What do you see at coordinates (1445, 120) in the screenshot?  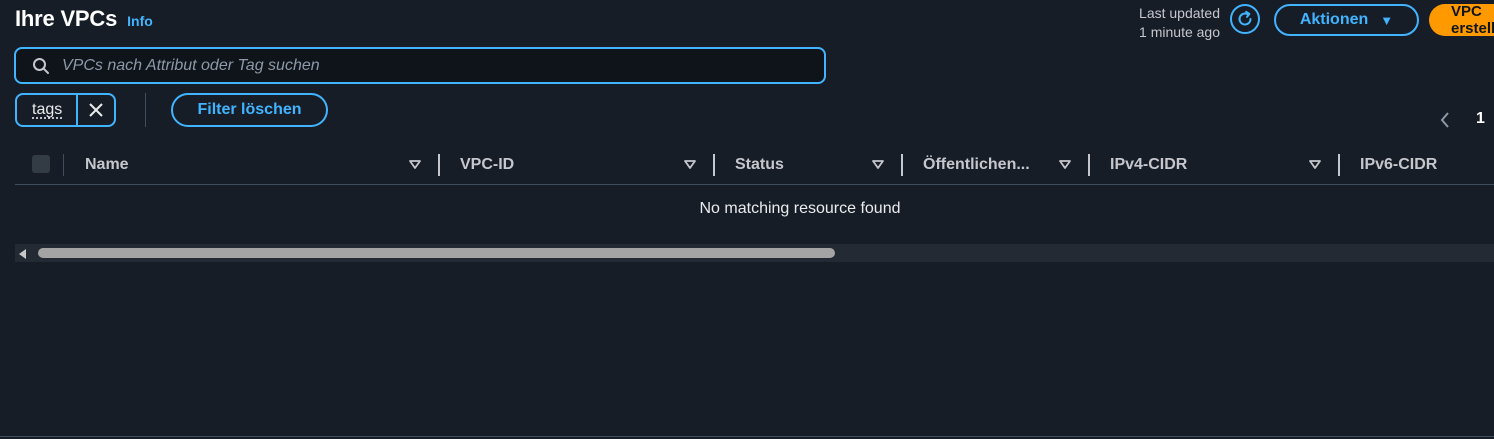 I see `chevron-left-icon` at bounding box center [1445, 120].